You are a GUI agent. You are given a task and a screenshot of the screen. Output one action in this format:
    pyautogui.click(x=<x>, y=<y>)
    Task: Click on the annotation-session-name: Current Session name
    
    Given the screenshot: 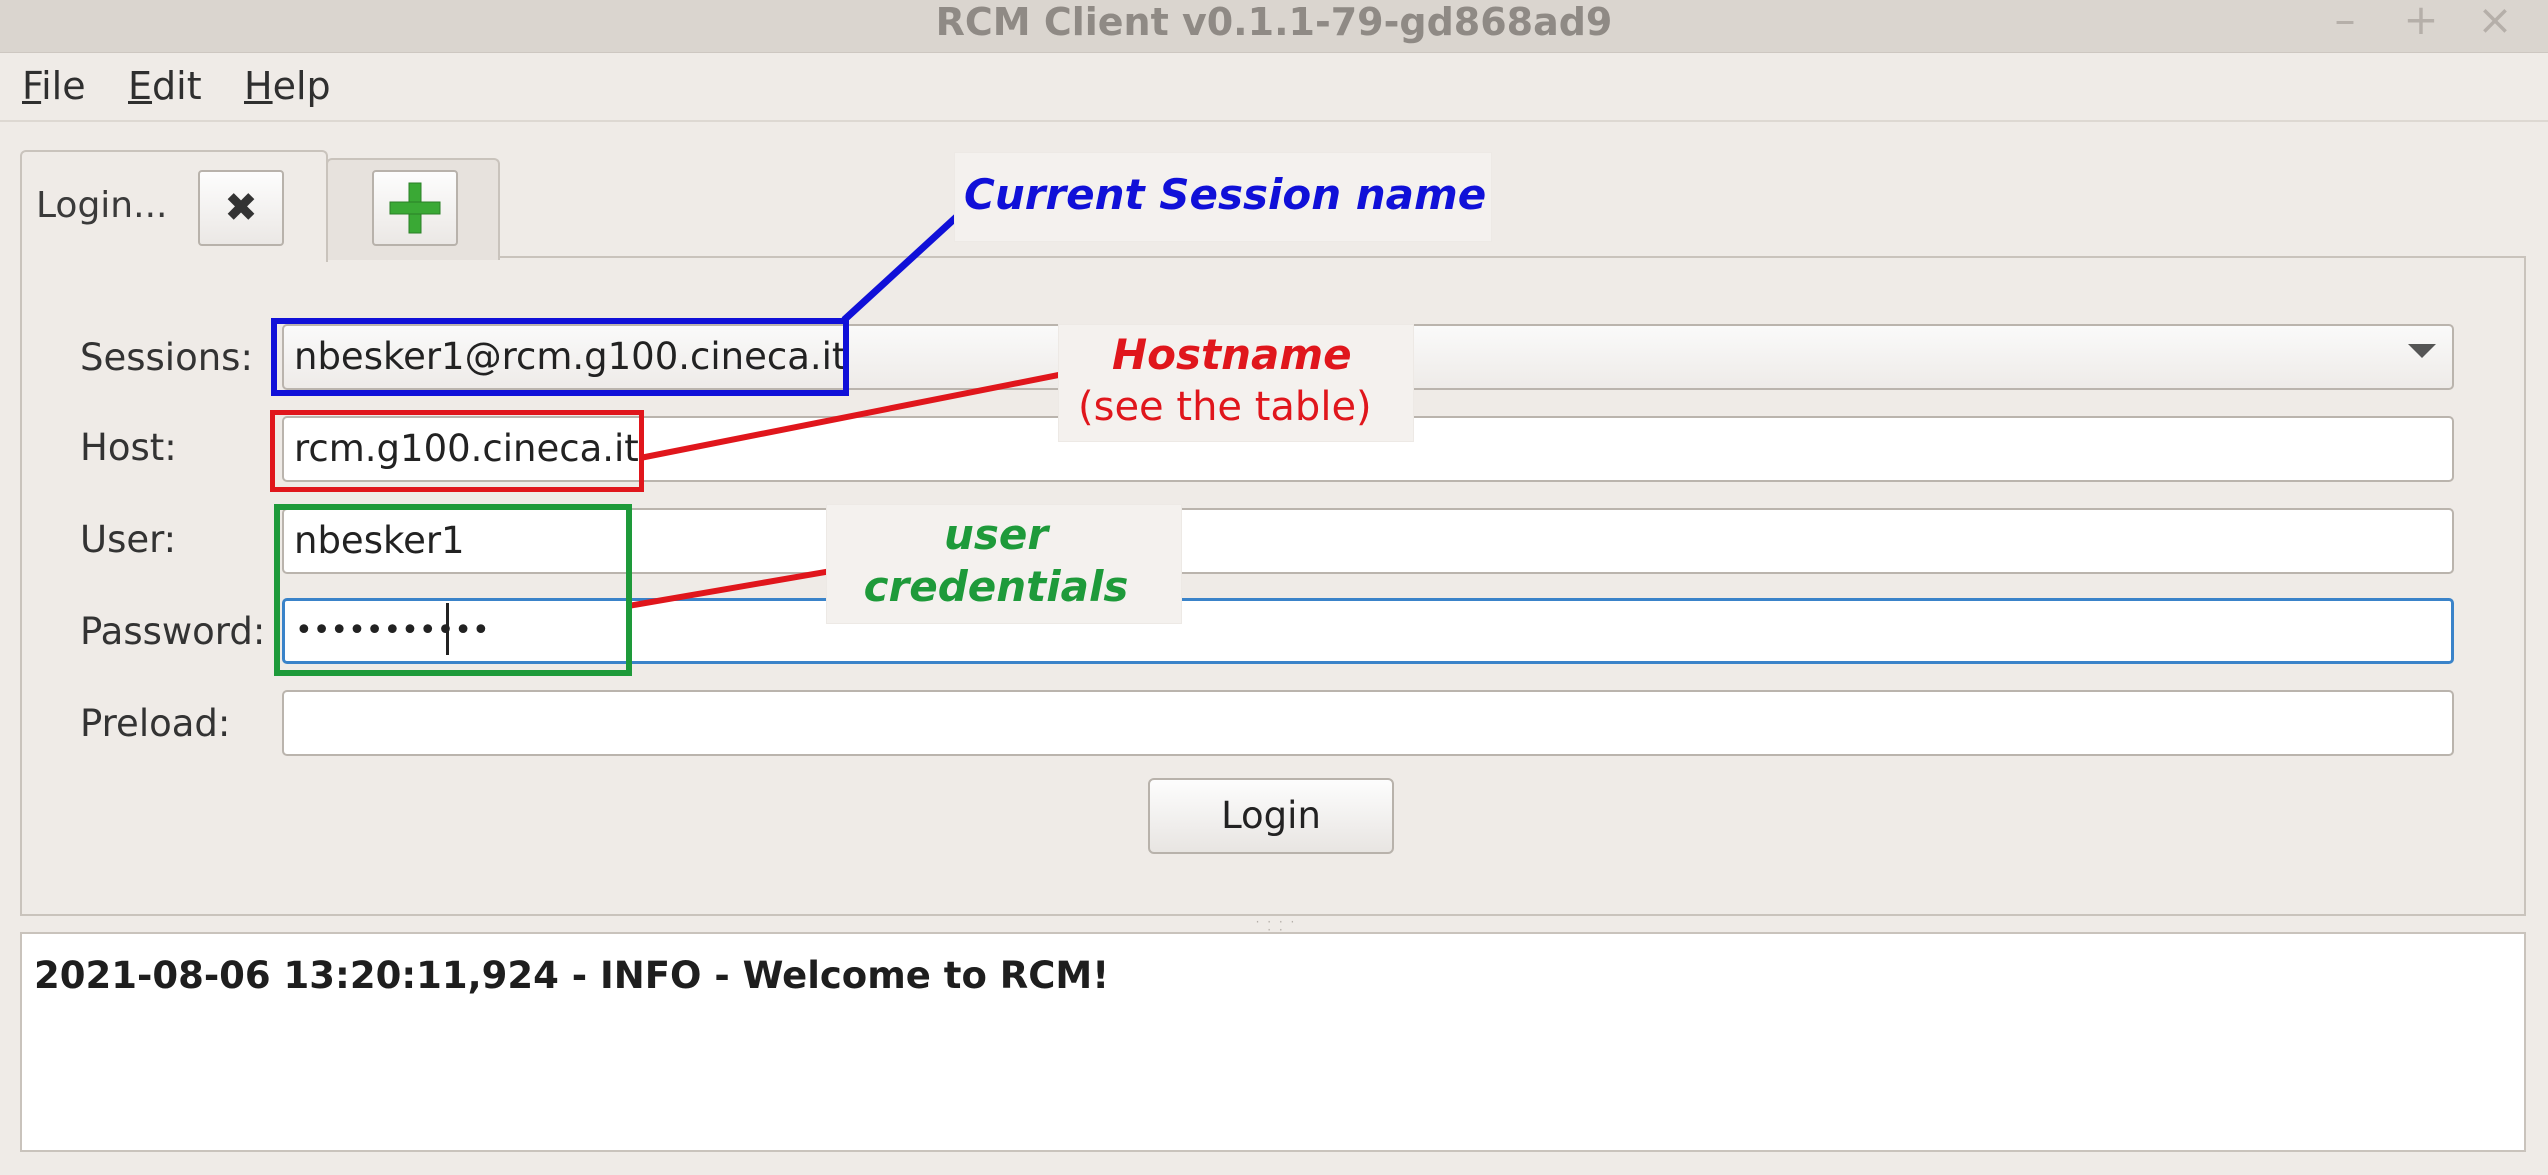 What is the action you would take?
    pyautogui.click(x=1225, y=194)
    